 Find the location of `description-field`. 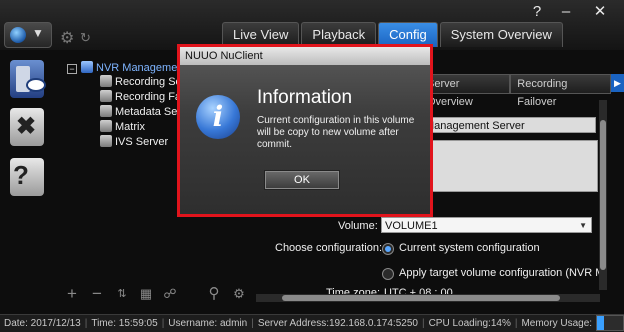

description-field is located at coordinates (509, 166).